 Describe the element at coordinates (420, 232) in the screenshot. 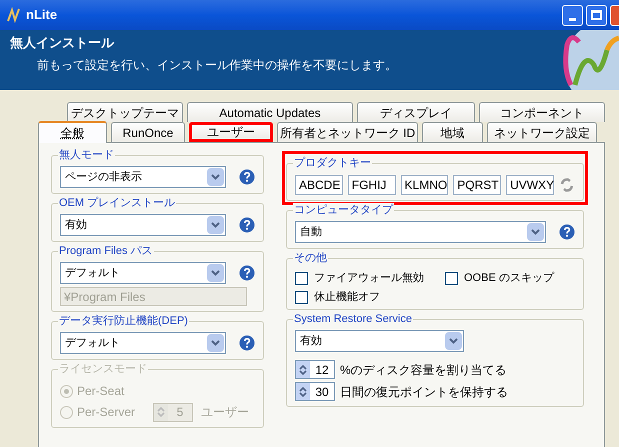

I see `dropdown: 自動` at that location.